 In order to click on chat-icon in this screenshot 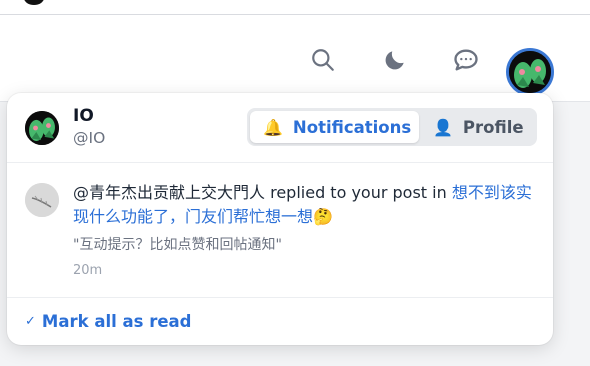, I will do `click(466, 60)`.